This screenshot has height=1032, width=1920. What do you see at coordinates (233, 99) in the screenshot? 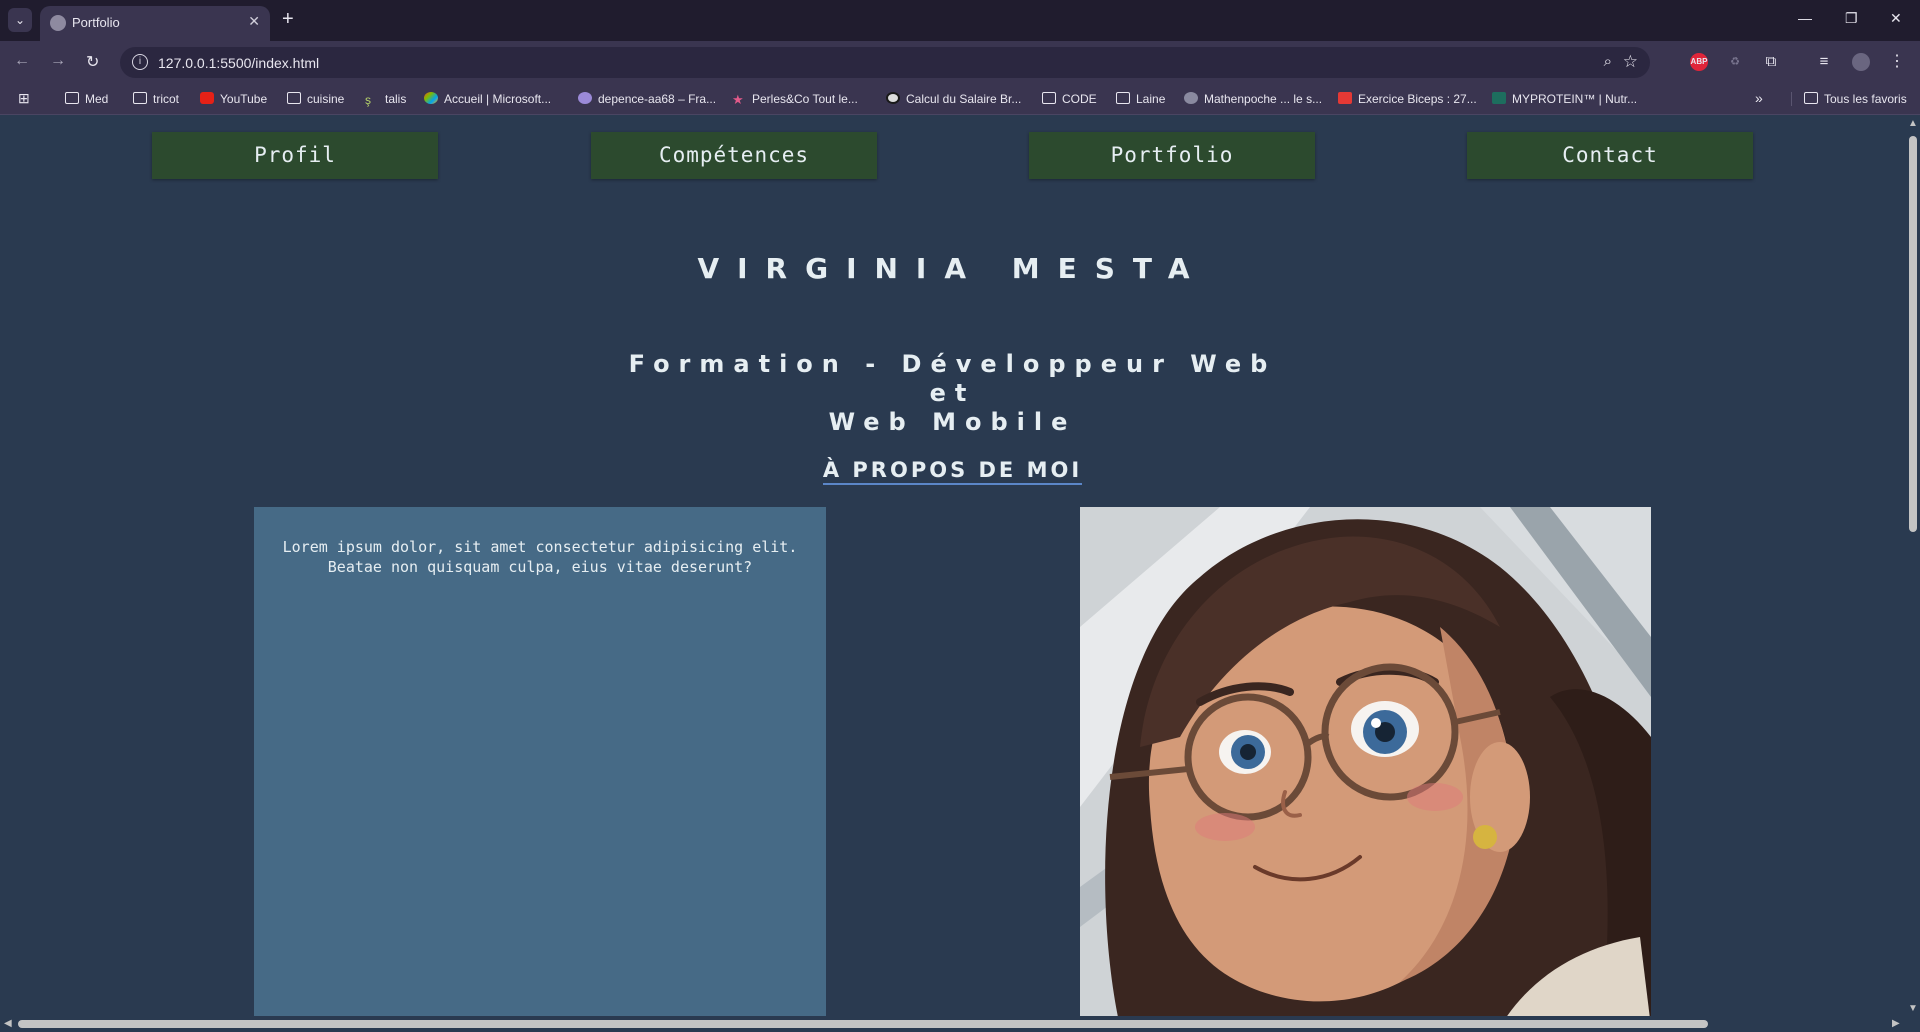
I see `bookmark-youtube: YouTube` at bounding box center [233, 99].